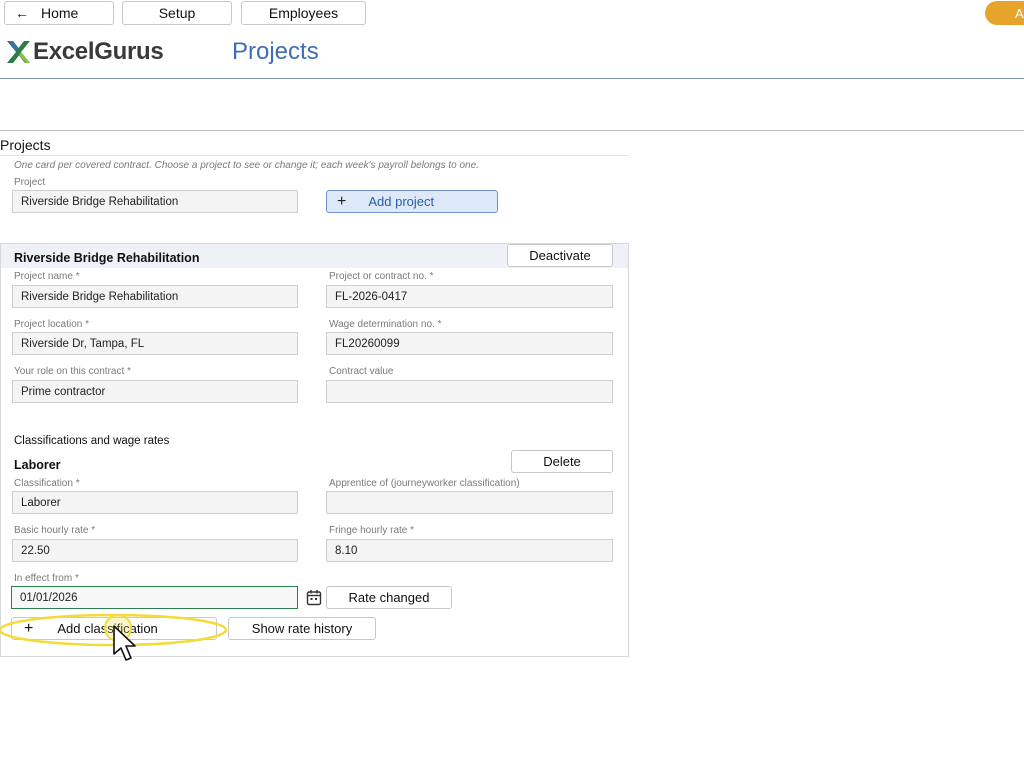 This screenshot has height=769, width=1024. What do you see at coordinates (275, 51) in the screenshot?
I see `page-title: Projects` at bounding box center [275, 51].